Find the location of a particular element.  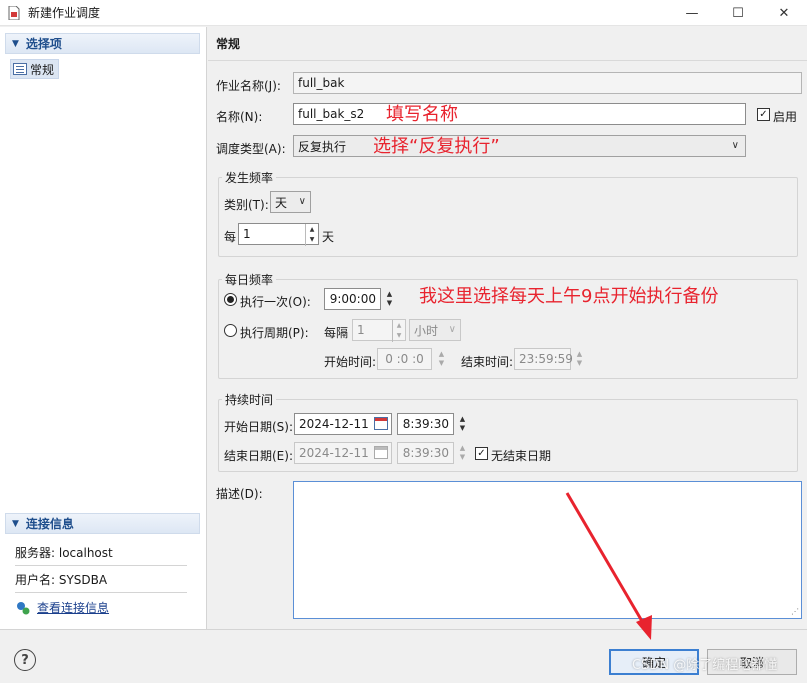

title-bar: 新建作业调度 — ☐ ✕ is located at coordinates (403, 13).